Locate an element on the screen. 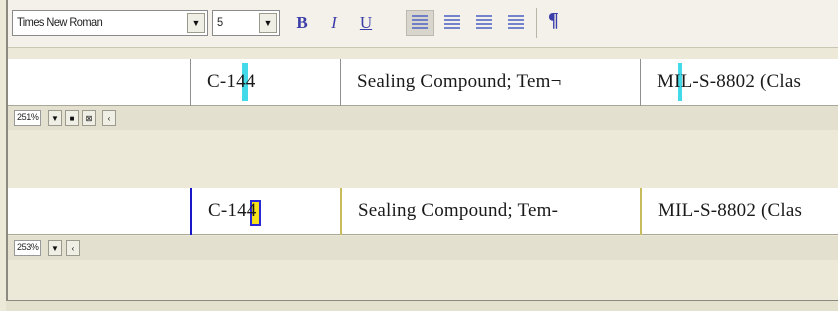  align-justify-icon is located at coordinates (516, 23).